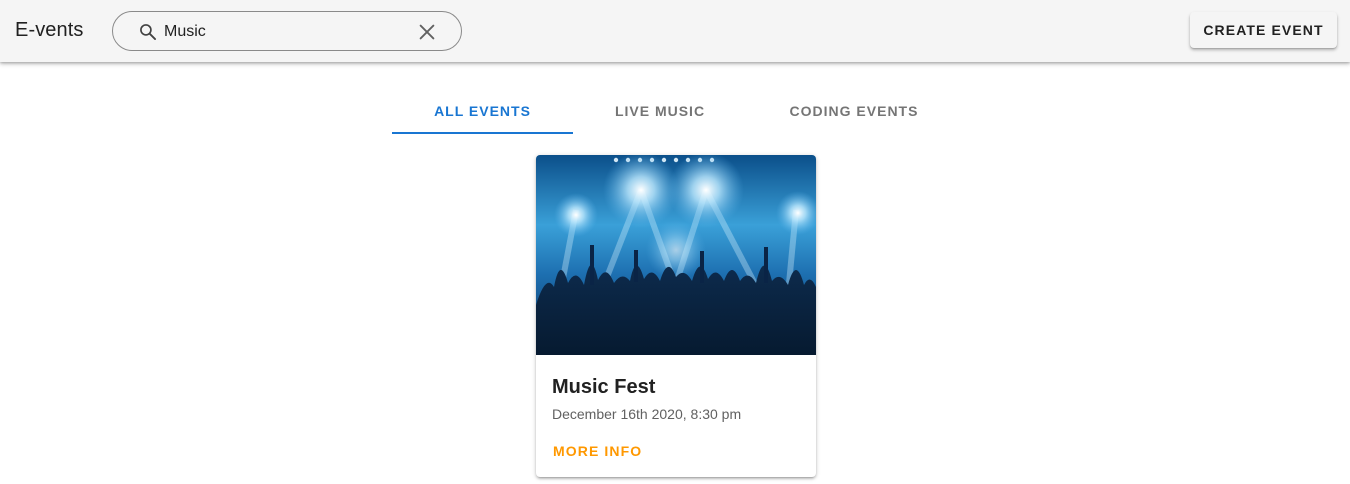  I want to click on tab-all-events: ALL EVENTS, so click(482, 111).